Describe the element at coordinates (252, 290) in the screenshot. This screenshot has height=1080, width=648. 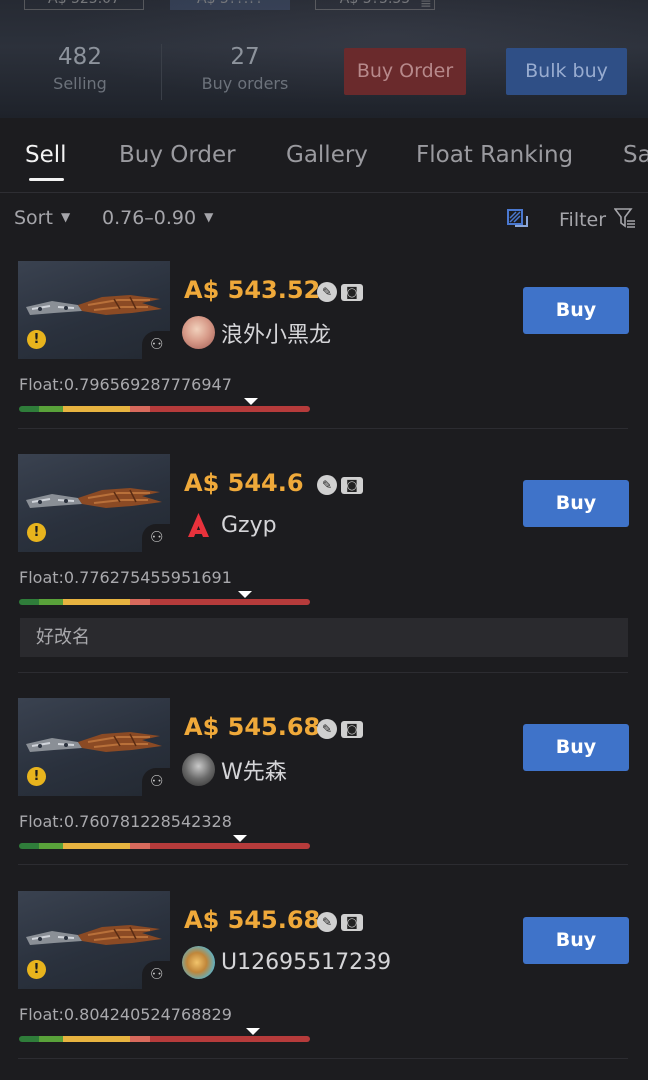
I see `listing-price: A$ 543.52` at that location.